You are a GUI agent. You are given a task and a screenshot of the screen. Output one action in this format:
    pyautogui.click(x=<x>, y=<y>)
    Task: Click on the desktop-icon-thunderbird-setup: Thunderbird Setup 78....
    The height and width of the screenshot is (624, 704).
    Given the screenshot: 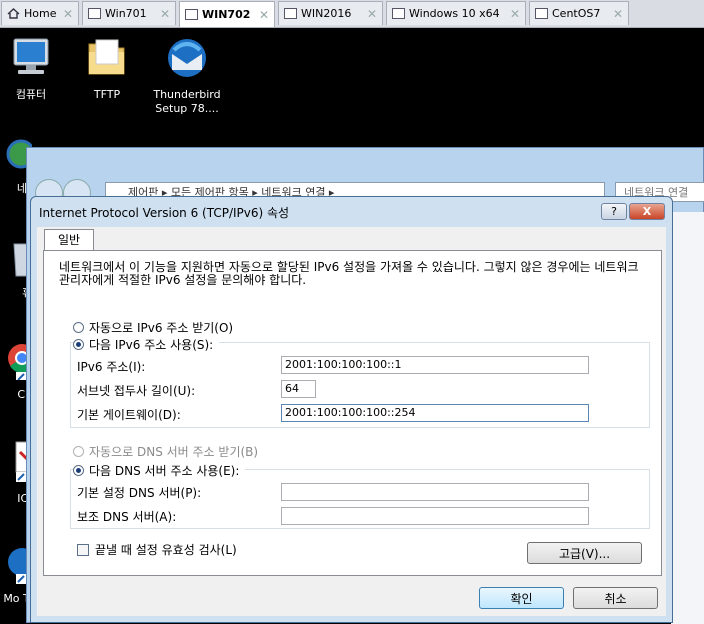 What is the action you would take?
    pyautogui.click(x=187, y=76)
    